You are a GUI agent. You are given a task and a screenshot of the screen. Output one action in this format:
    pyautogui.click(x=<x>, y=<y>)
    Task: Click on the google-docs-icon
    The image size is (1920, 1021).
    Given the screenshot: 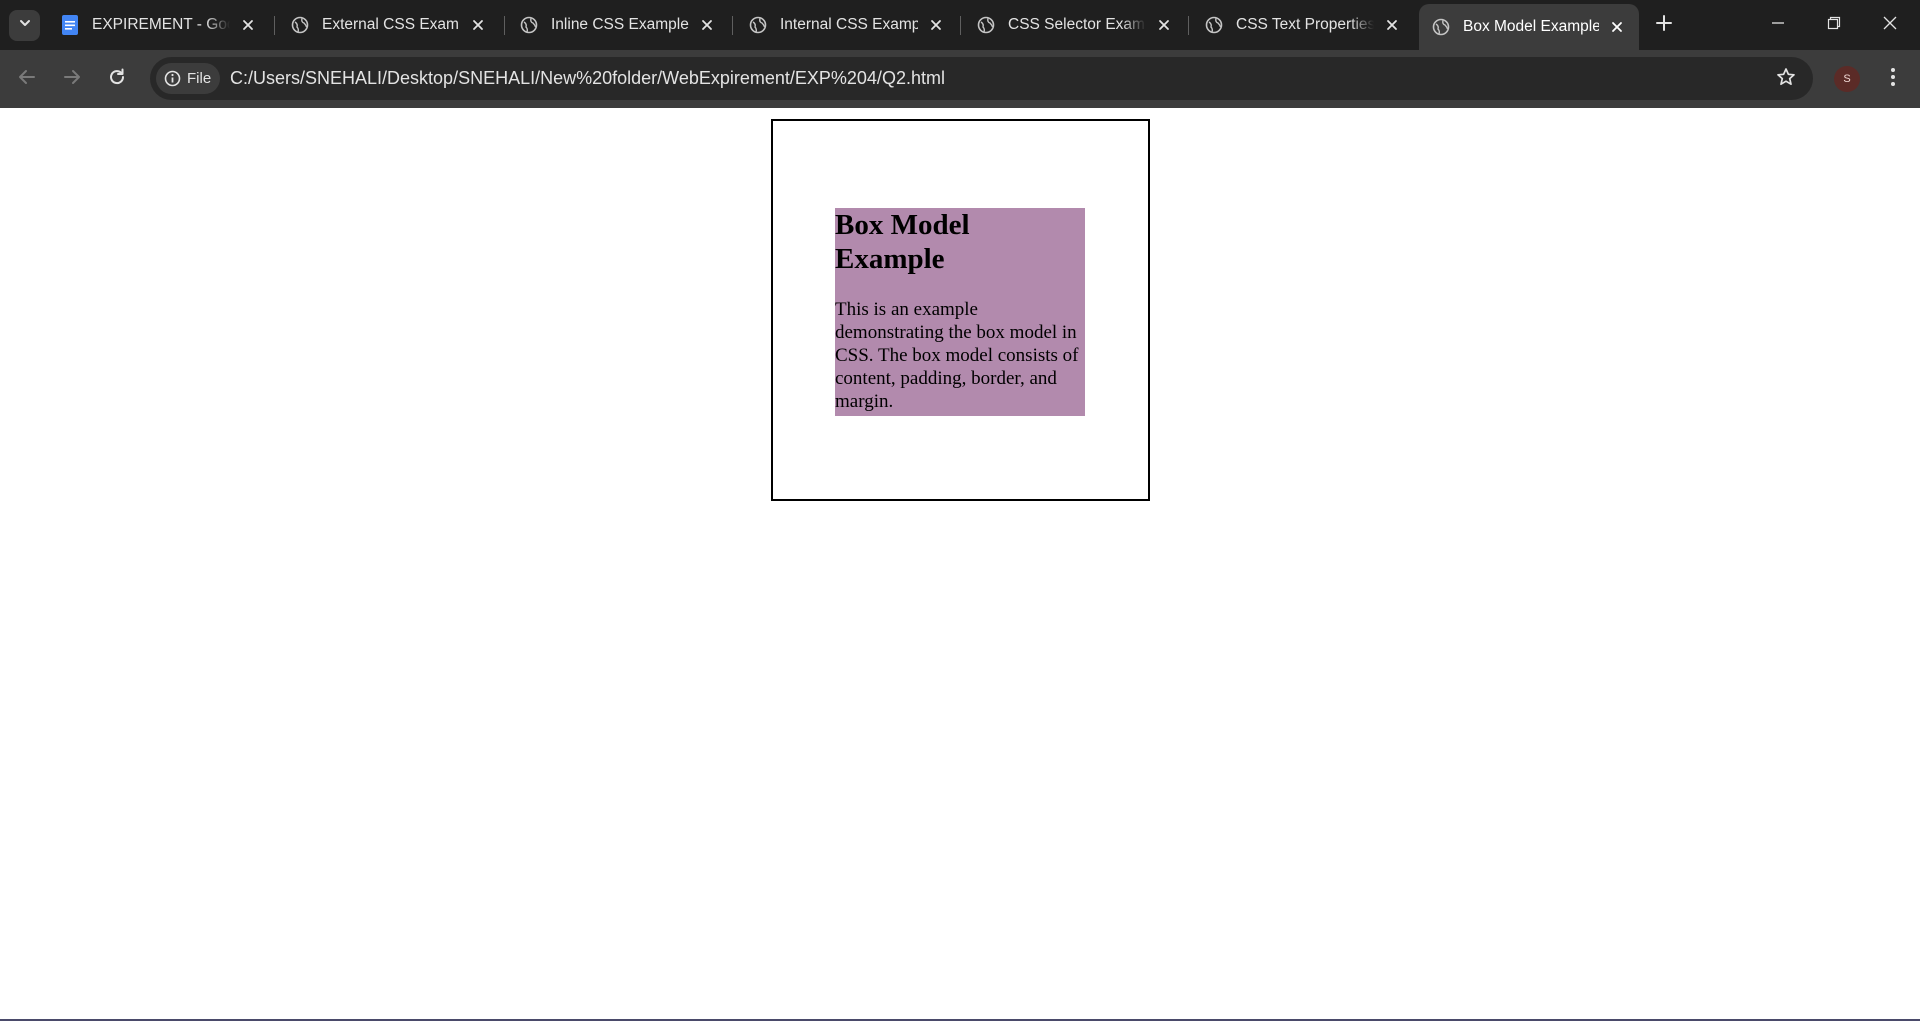 What is the action you would take?
    pyautogui.click(x=70, y=25)
    